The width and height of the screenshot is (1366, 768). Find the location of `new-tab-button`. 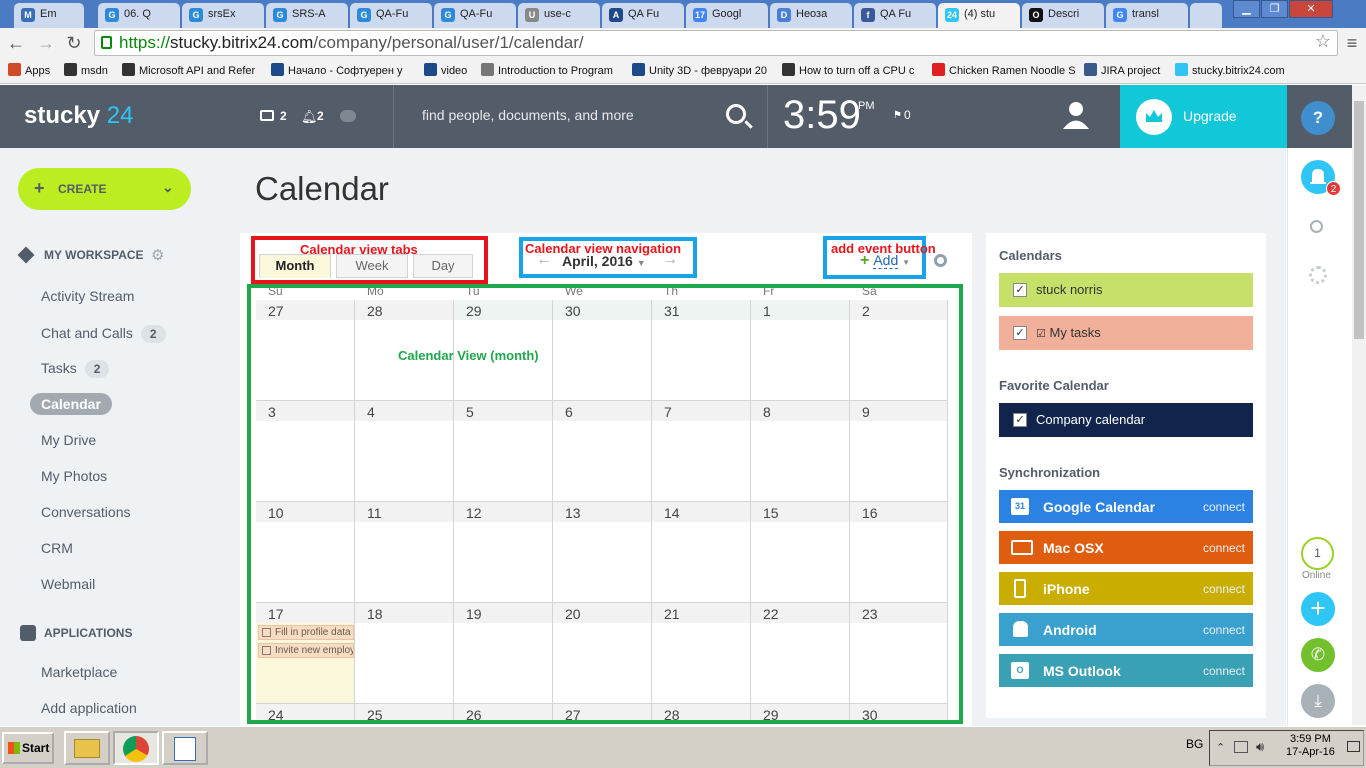

new-tab-button is located at coordinates (1206, 15).